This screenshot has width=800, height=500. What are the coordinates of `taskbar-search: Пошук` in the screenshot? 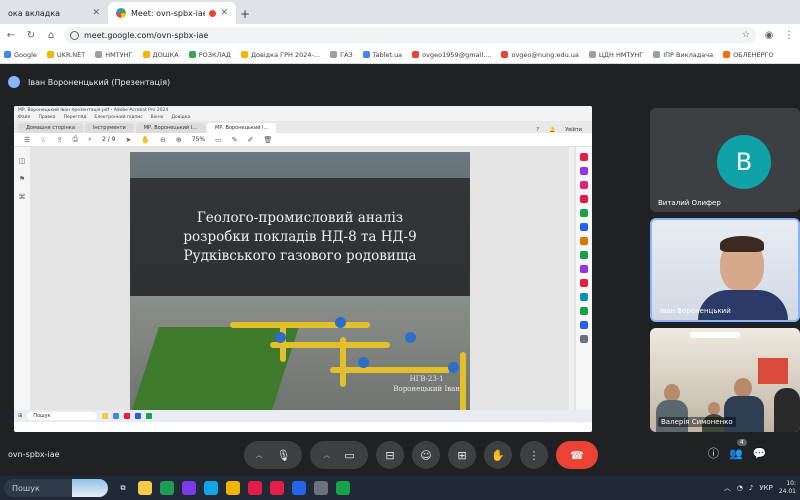 It's located at (56, 488).